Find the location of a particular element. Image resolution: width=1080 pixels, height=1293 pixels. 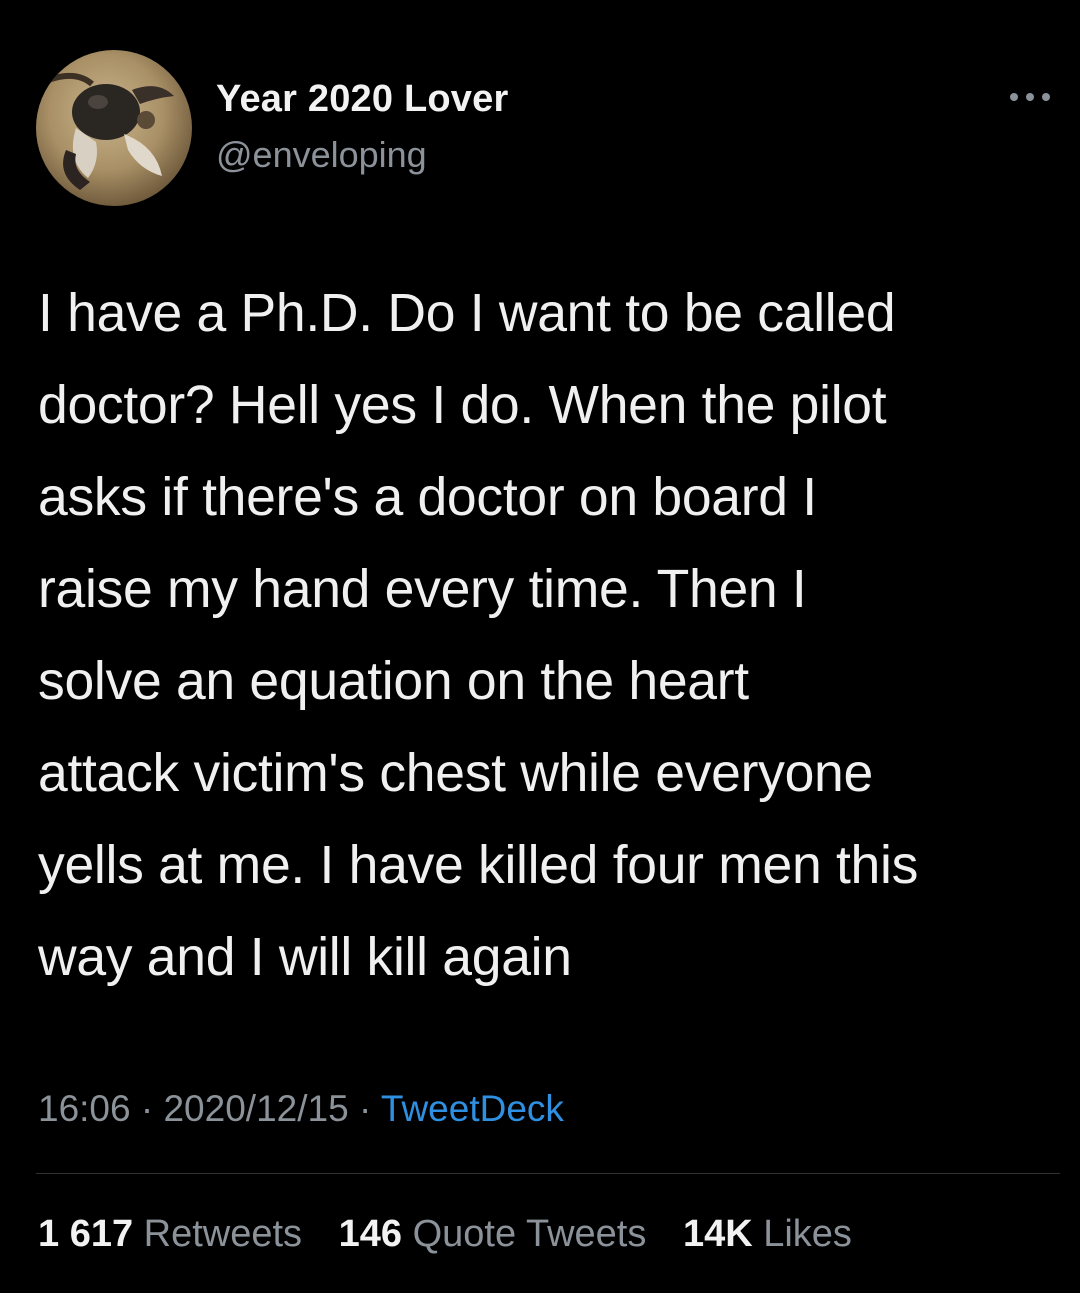

tweet-text-line: doctor? Hell yes I do. When the pilot is located at coordinates (462, 405).